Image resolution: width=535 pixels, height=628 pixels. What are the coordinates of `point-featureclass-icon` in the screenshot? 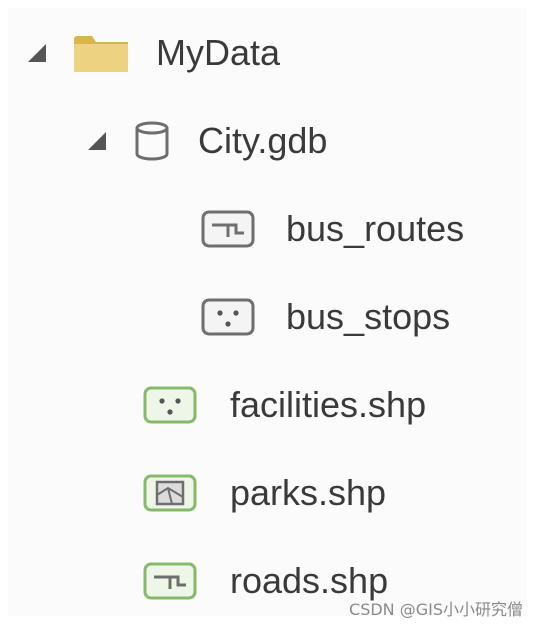 It's located at (228, 317).